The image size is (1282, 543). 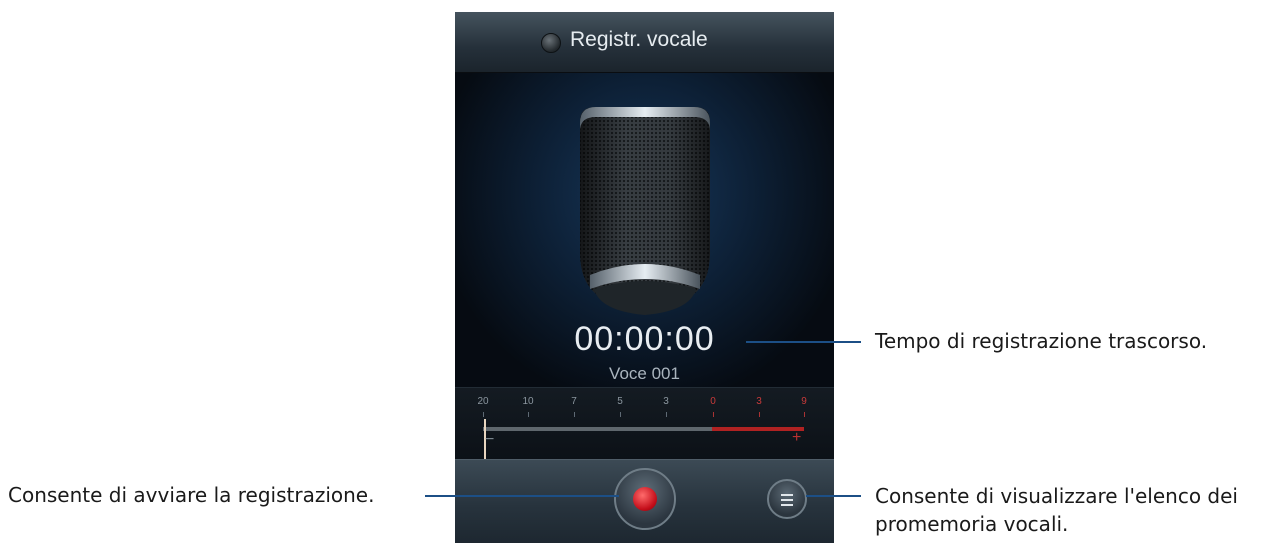 I want to click on callout-line-list, so click(x=833, y=496).